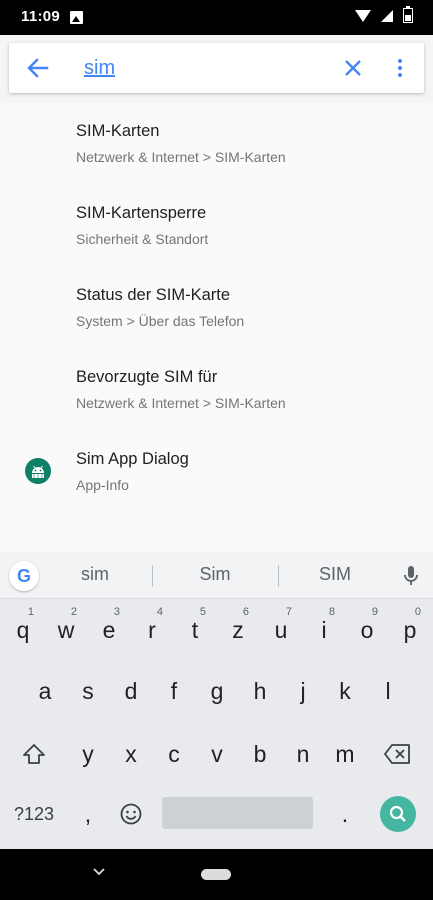 The width and height of the screenshot is (433, 900). What do you see at coordinates (66, 629) in the screenshot?
I see `key: w2` at bounding box center [66, 629].